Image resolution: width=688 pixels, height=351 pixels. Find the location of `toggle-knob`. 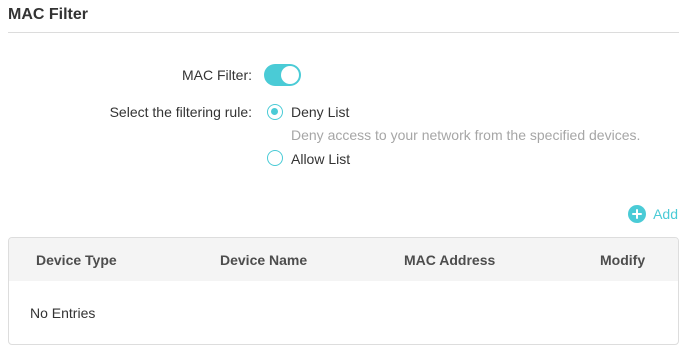

toggle-knob is located at coordinates (290, 75).